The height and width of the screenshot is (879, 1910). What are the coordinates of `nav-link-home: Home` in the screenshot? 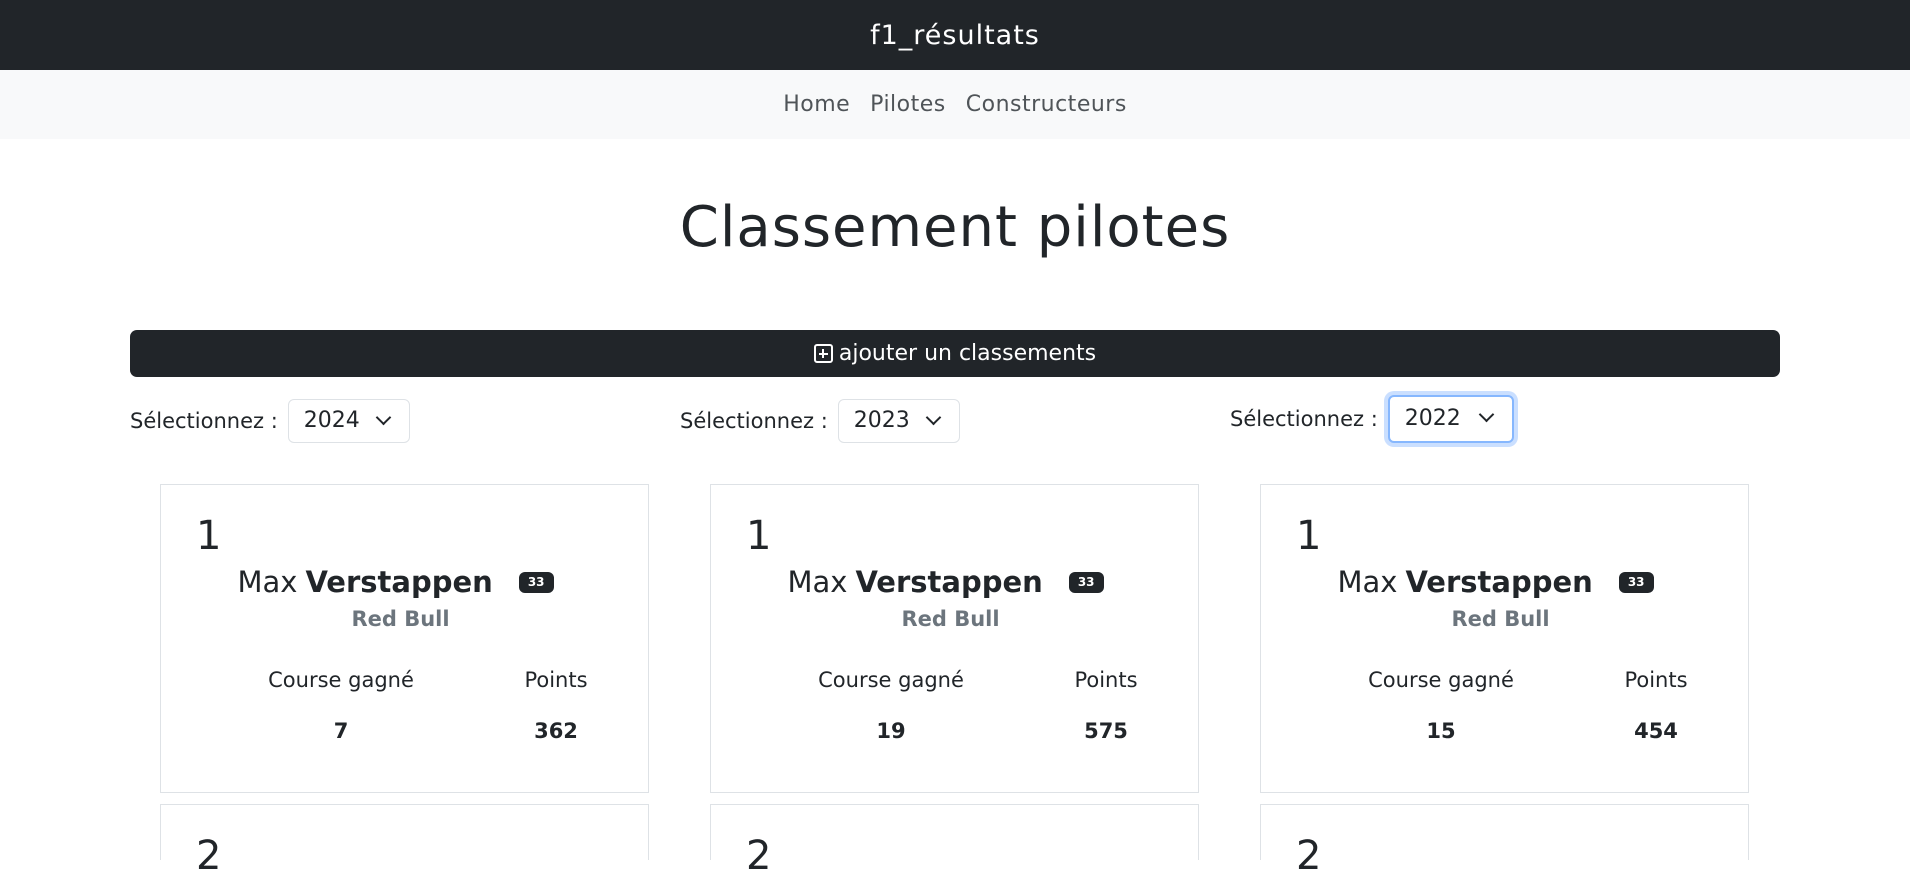 It's located at (816, 104).